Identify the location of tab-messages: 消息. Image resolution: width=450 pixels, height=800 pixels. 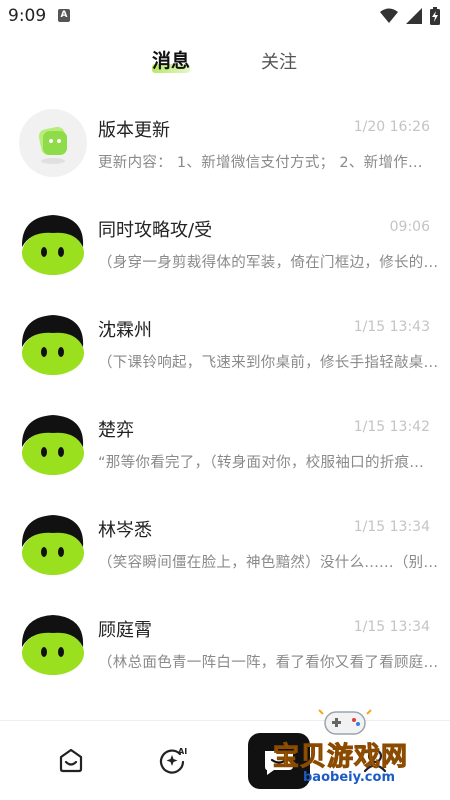
(171, 59).